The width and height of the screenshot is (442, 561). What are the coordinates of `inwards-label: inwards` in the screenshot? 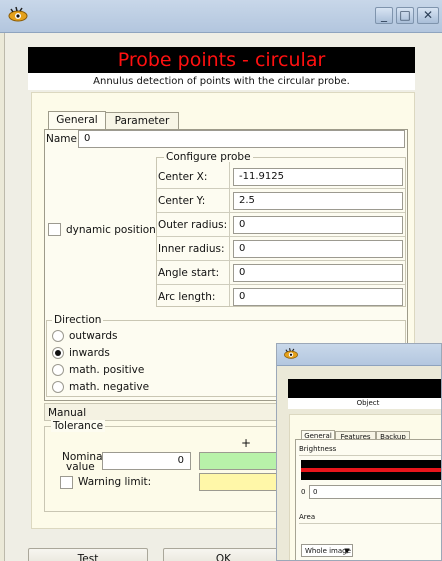 It's located at (89, 353).